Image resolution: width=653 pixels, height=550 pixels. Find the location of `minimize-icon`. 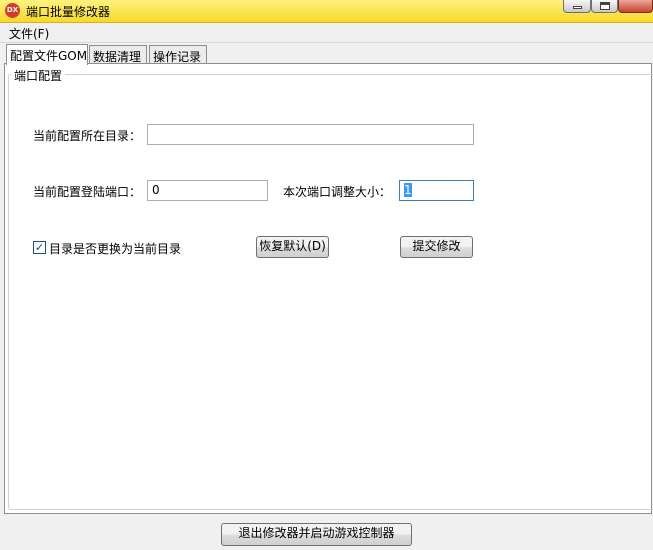

minimize-icon is located at coordinates (577, 7).